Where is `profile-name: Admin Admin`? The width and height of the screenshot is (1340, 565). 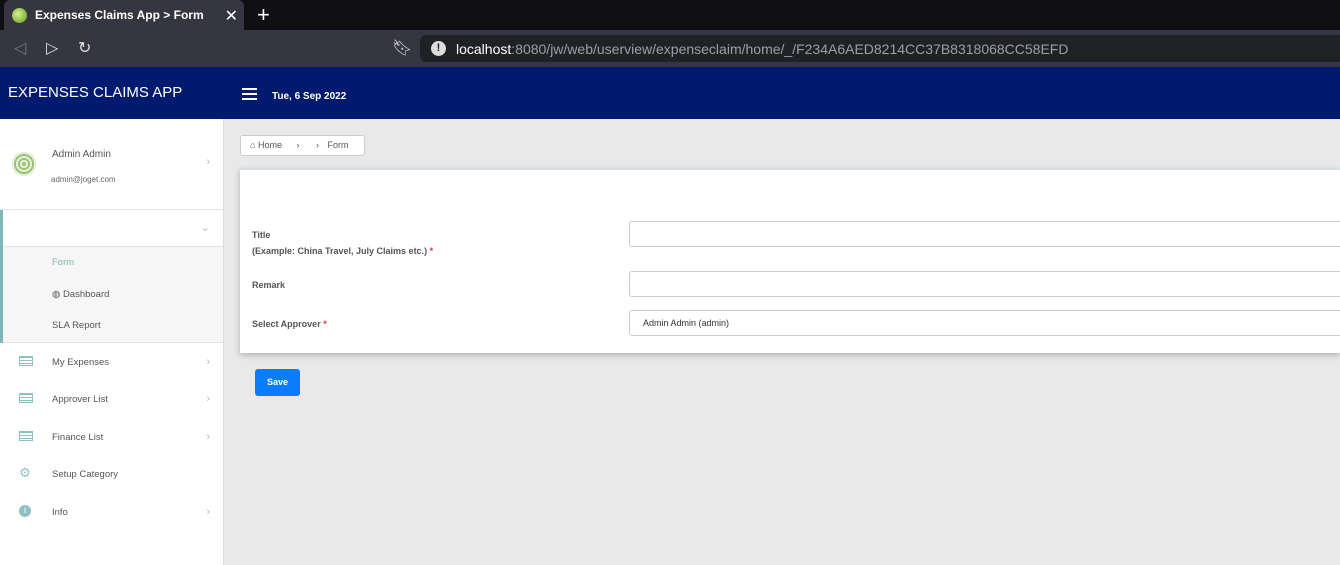 profile-name: Admin Admin is located at coordinates (81, 154).